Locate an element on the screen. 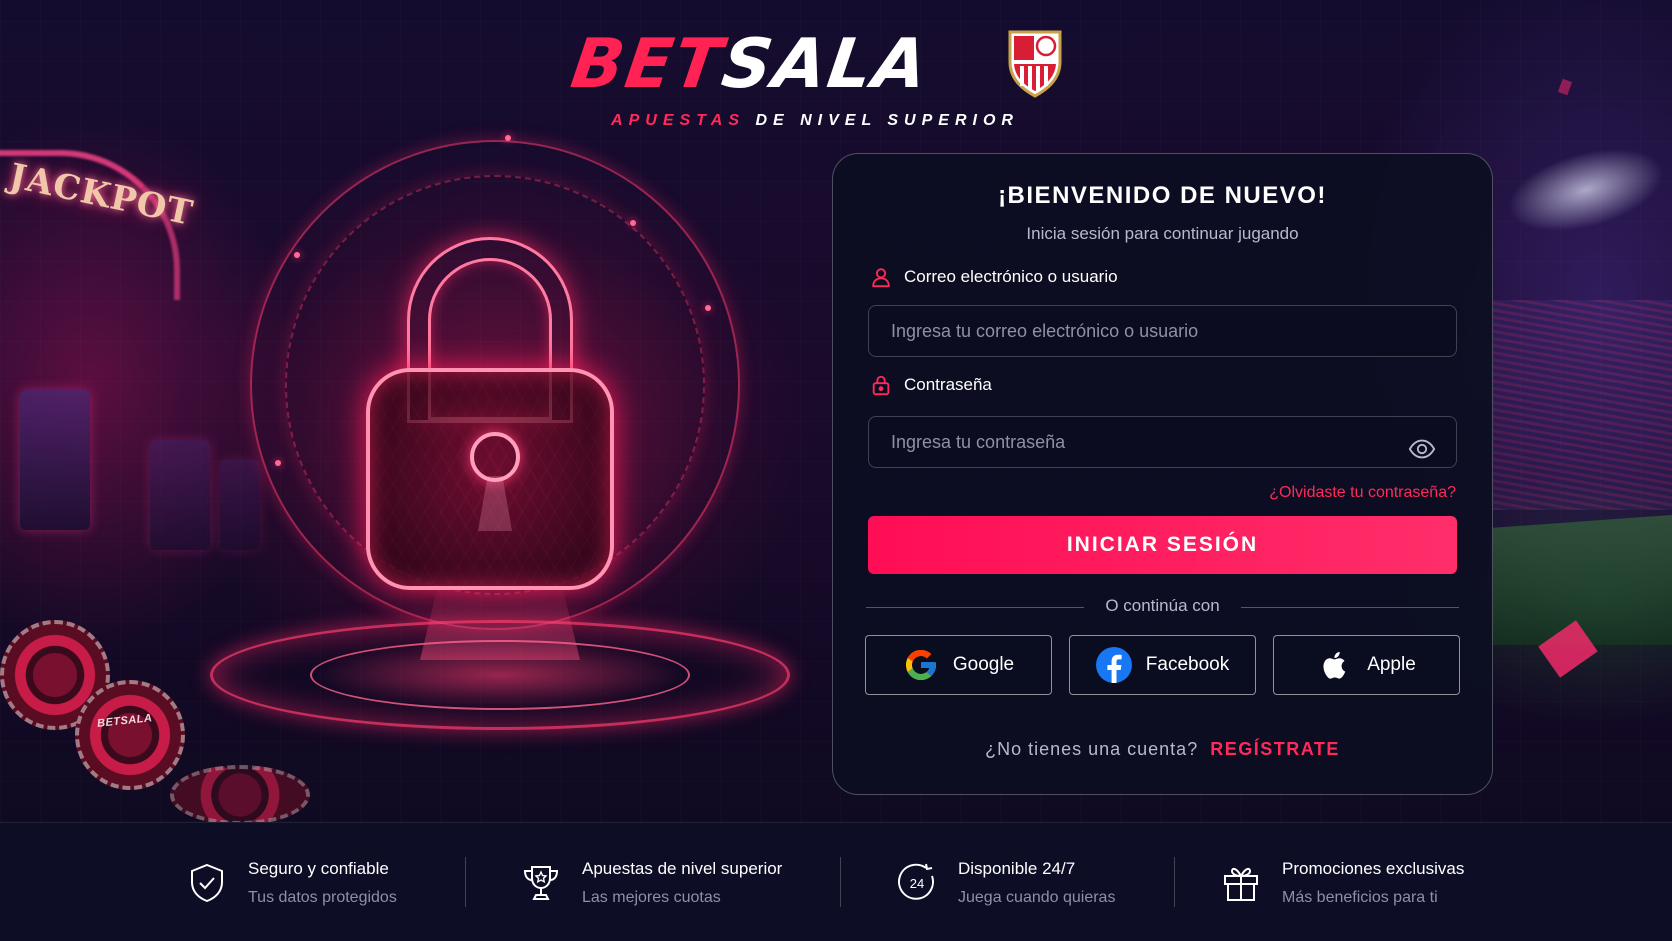  google-label: Google is located at coordinates (983, 664).